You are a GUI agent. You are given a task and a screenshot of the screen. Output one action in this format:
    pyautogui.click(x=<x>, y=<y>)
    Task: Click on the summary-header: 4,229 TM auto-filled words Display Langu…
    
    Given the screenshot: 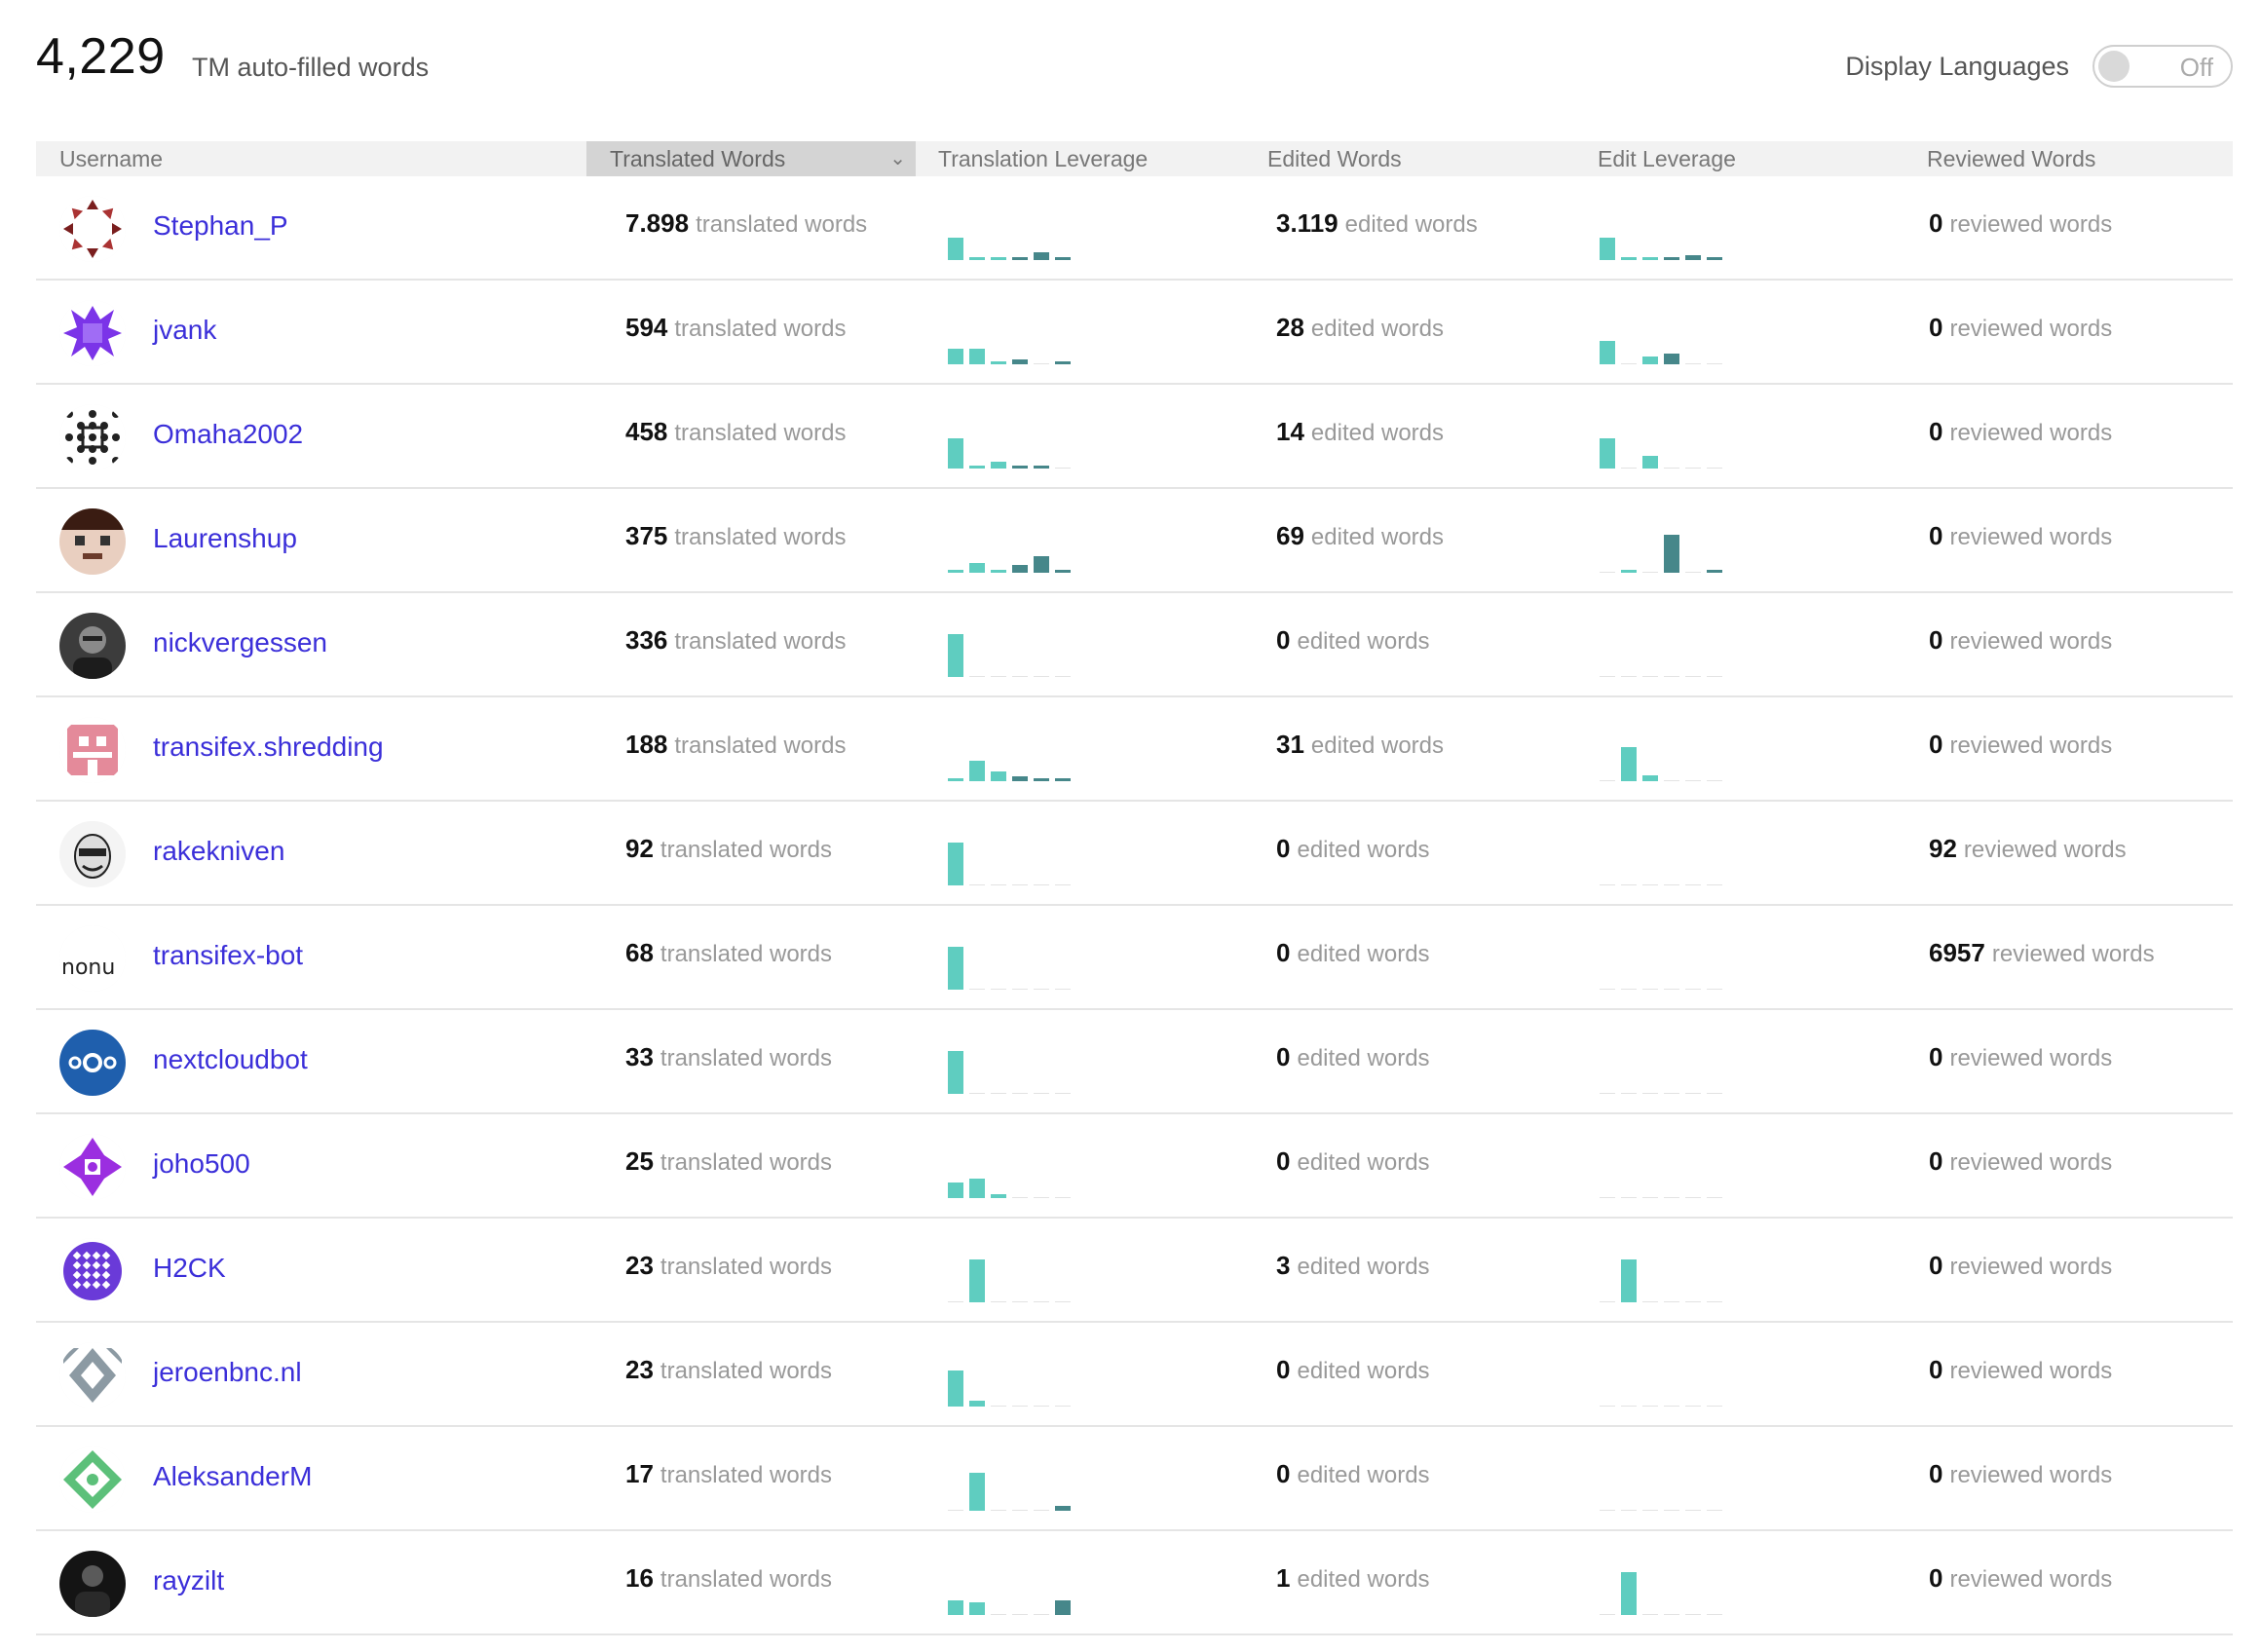 What is the action you would take?
    pyautogui.click(x=1134, y=71)
    